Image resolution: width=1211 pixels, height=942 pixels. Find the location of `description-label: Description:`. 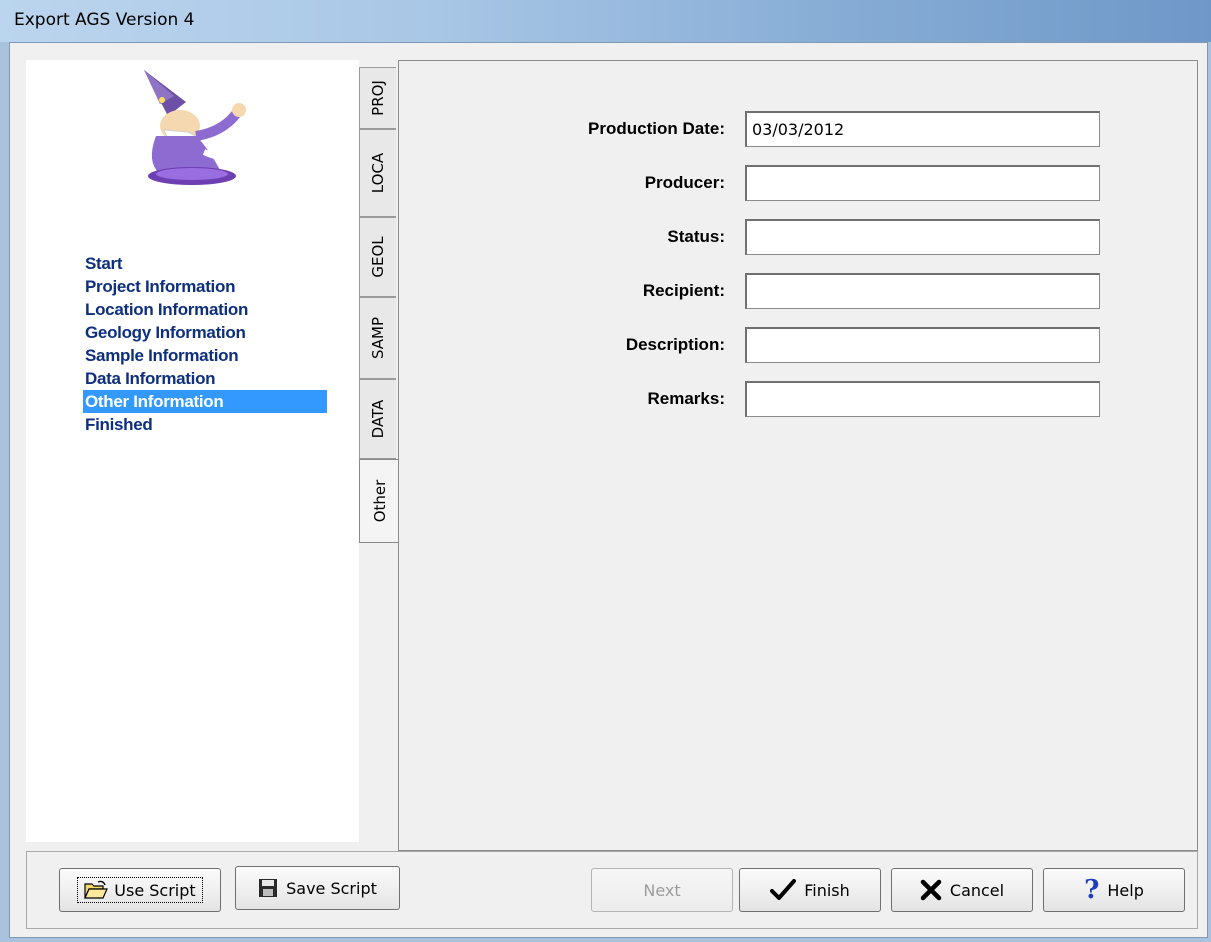

description-label: Description: is located at coordinates (675, 344).